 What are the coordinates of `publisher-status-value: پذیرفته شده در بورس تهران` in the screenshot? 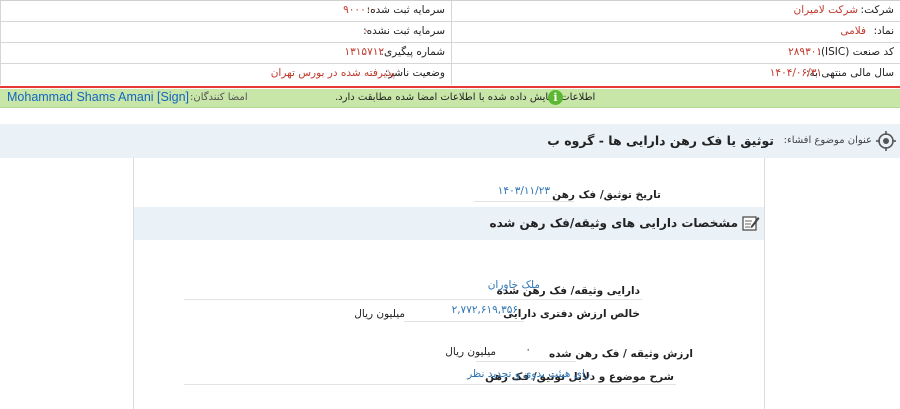 It's located at (332, 73).